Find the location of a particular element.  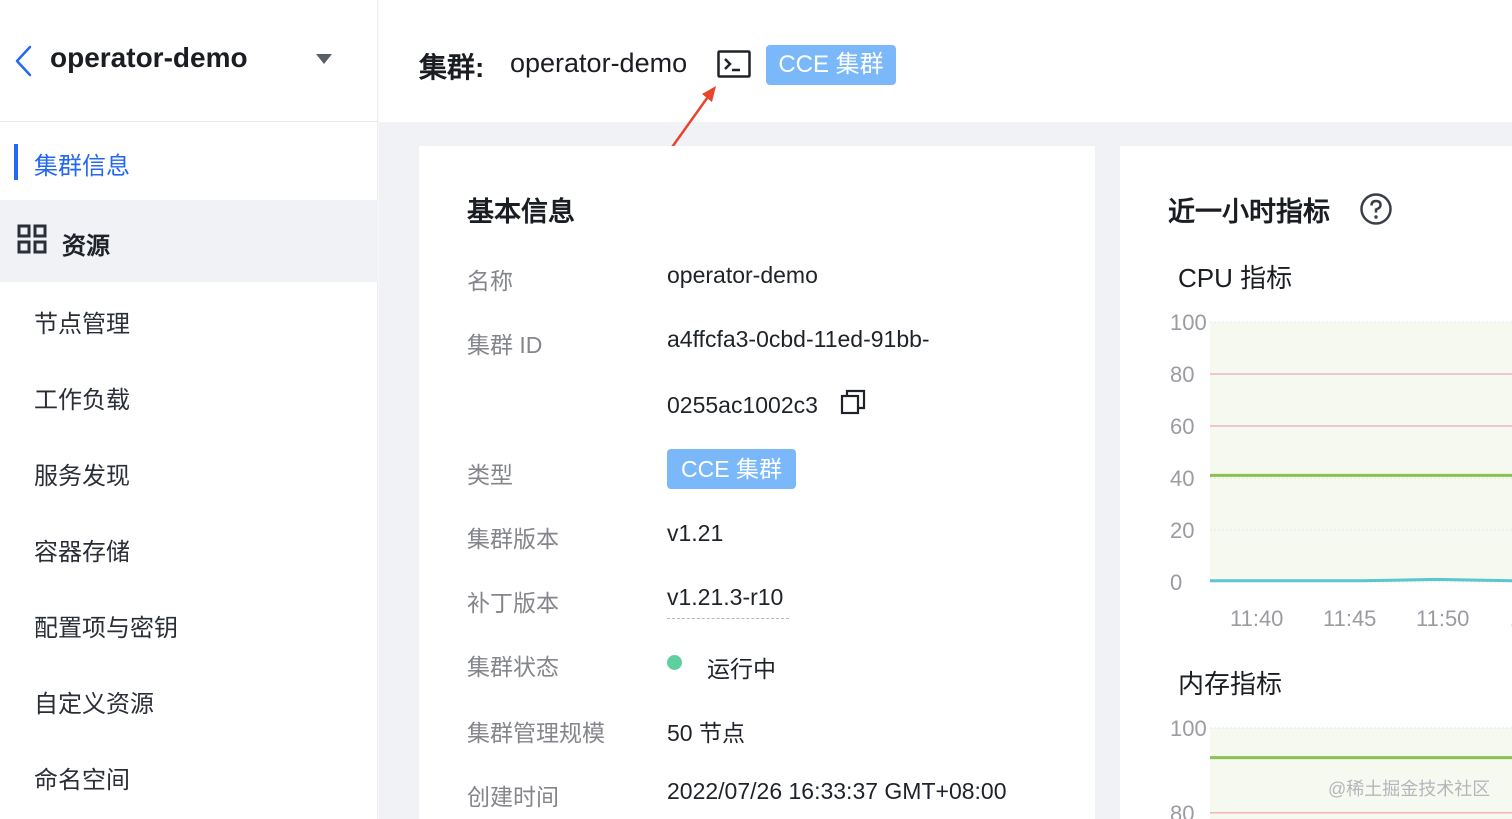

sidebar-header: operator-demo is located at coordinates (189, 61).